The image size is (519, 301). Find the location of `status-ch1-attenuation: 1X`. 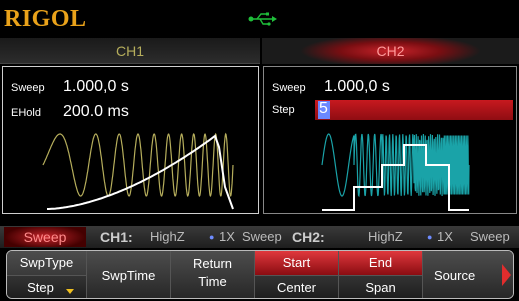

status-ch1-attenuation: 1X is located at coordinates (227, 236).